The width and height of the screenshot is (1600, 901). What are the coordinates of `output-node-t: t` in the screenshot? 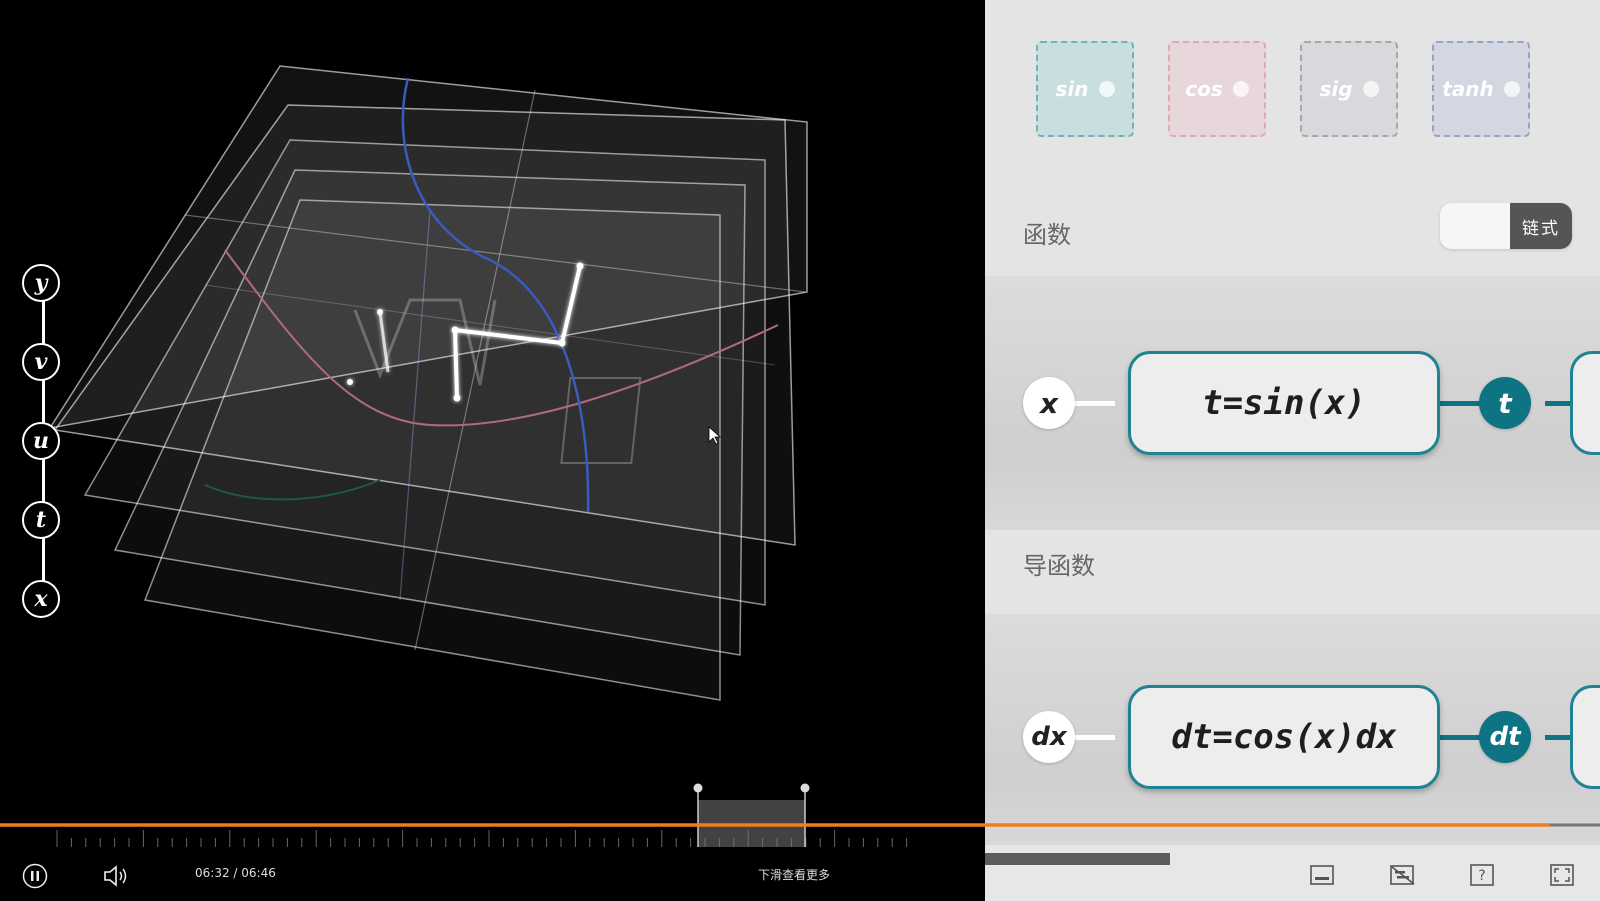 It's located at (1505, 403).